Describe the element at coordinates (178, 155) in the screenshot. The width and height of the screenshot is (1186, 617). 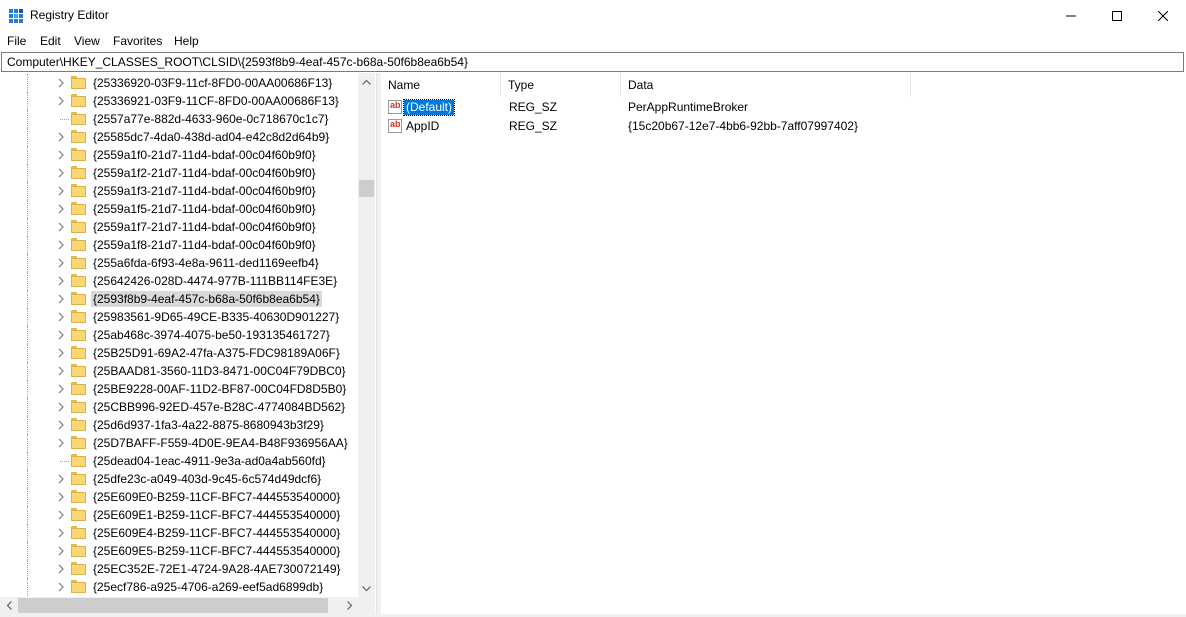
I see `tree-item: {2559a1f0-21d7-11d4-bdaf-00c04f60b9f0}` at that location.